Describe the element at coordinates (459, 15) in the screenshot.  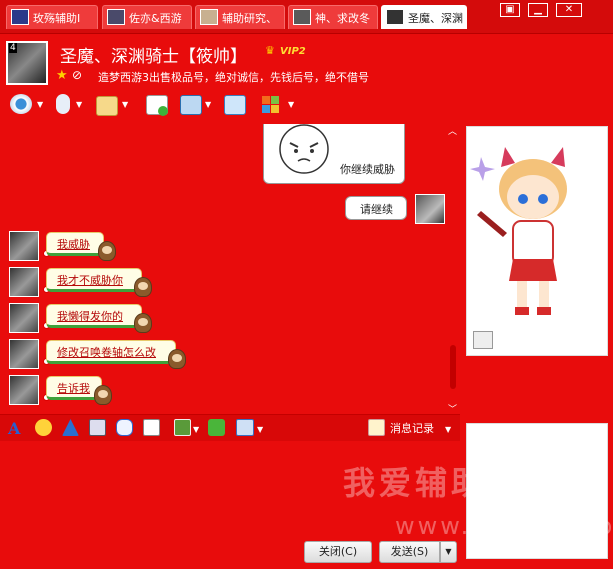
I see `close-tab-icon: ×` at that location.